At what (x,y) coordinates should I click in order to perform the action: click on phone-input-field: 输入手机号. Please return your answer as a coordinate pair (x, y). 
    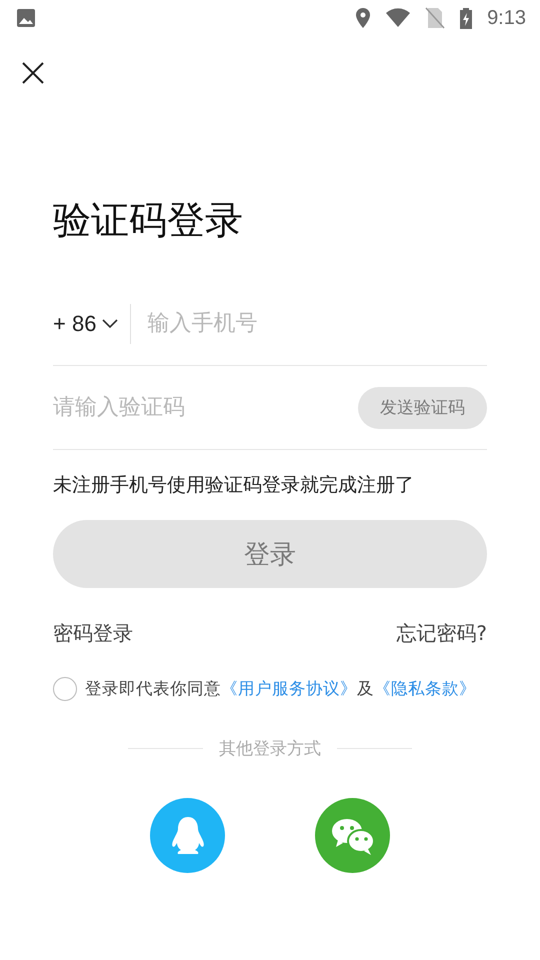
    Looking at the image, I should click on (309, 323).